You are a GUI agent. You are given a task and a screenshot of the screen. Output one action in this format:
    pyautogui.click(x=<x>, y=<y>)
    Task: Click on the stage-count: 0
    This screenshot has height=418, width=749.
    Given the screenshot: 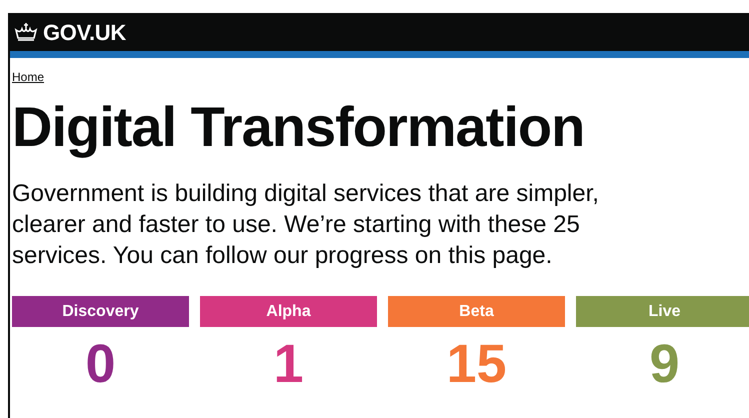 What is the action you would take?
    pyautogui.click(x=100, y=363)
    